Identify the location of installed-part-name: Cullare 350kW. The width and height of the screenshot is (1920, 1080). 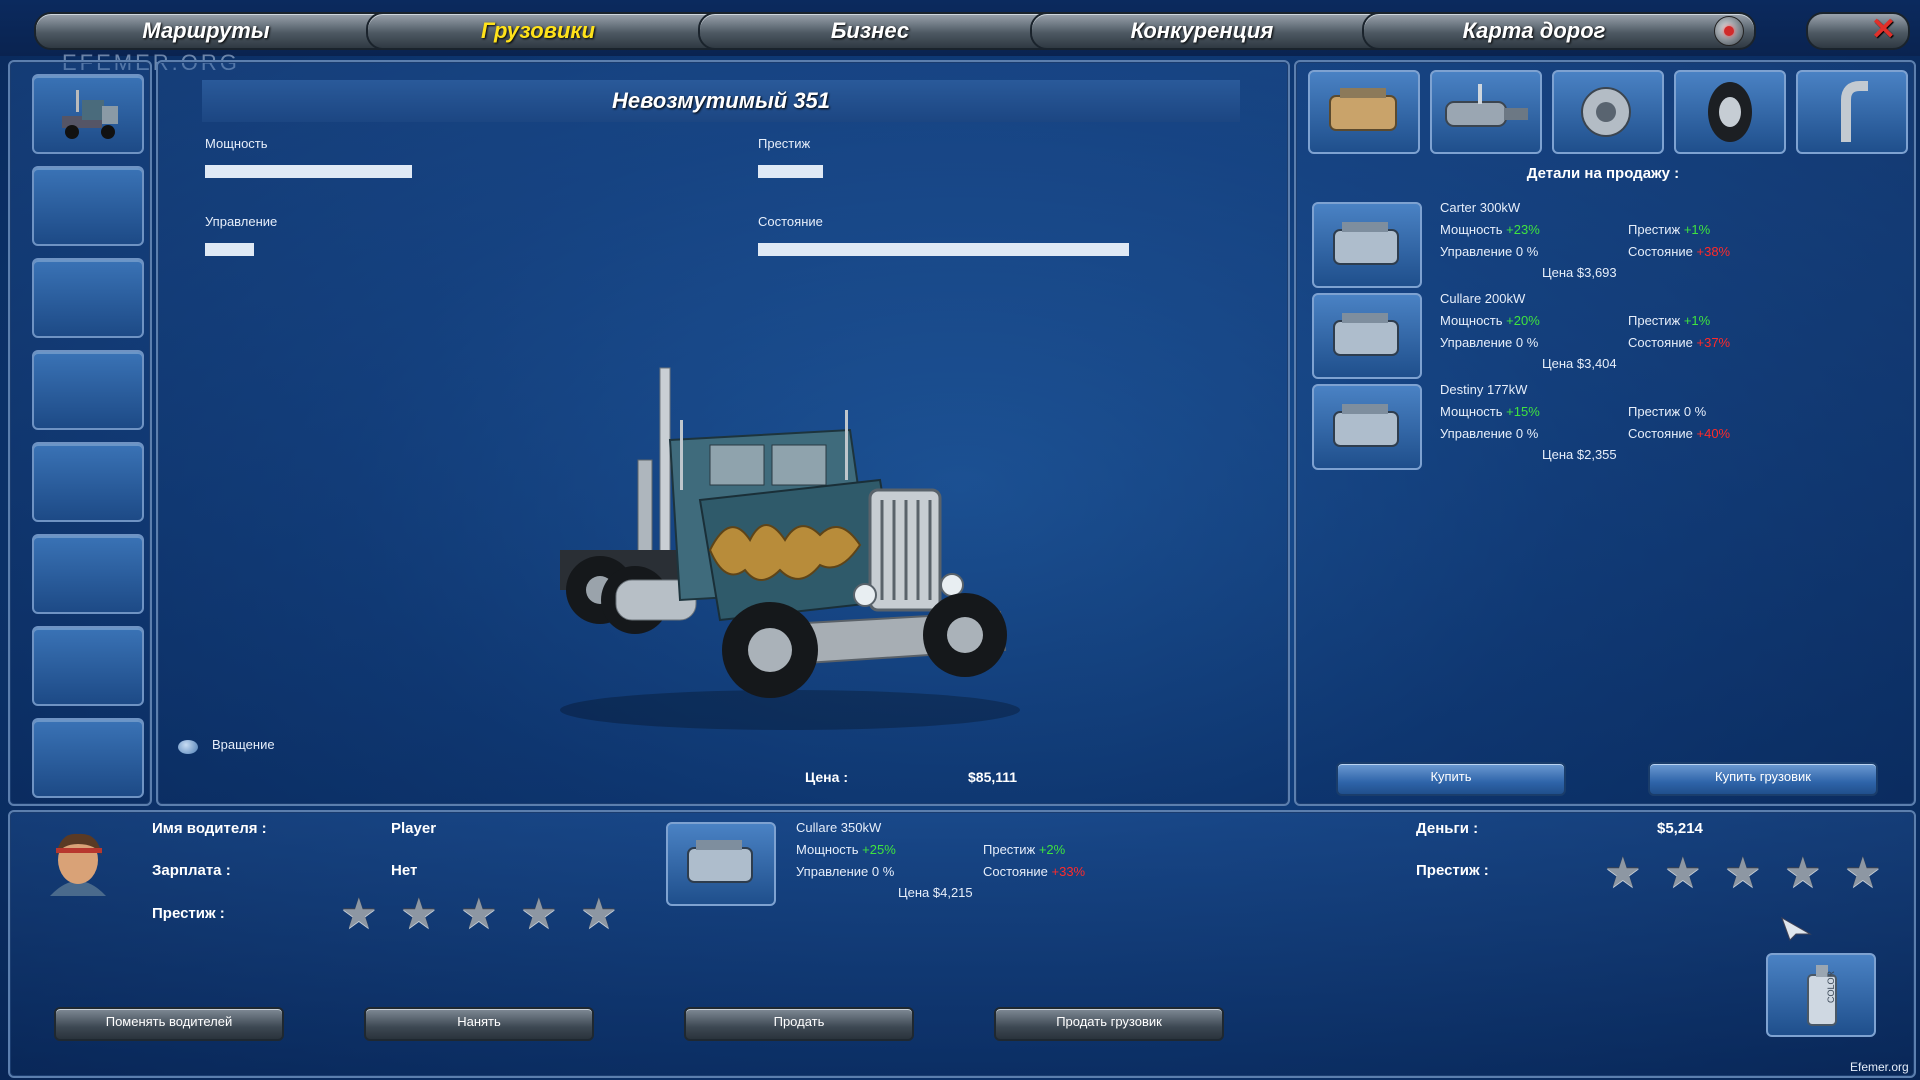
(839, 827).